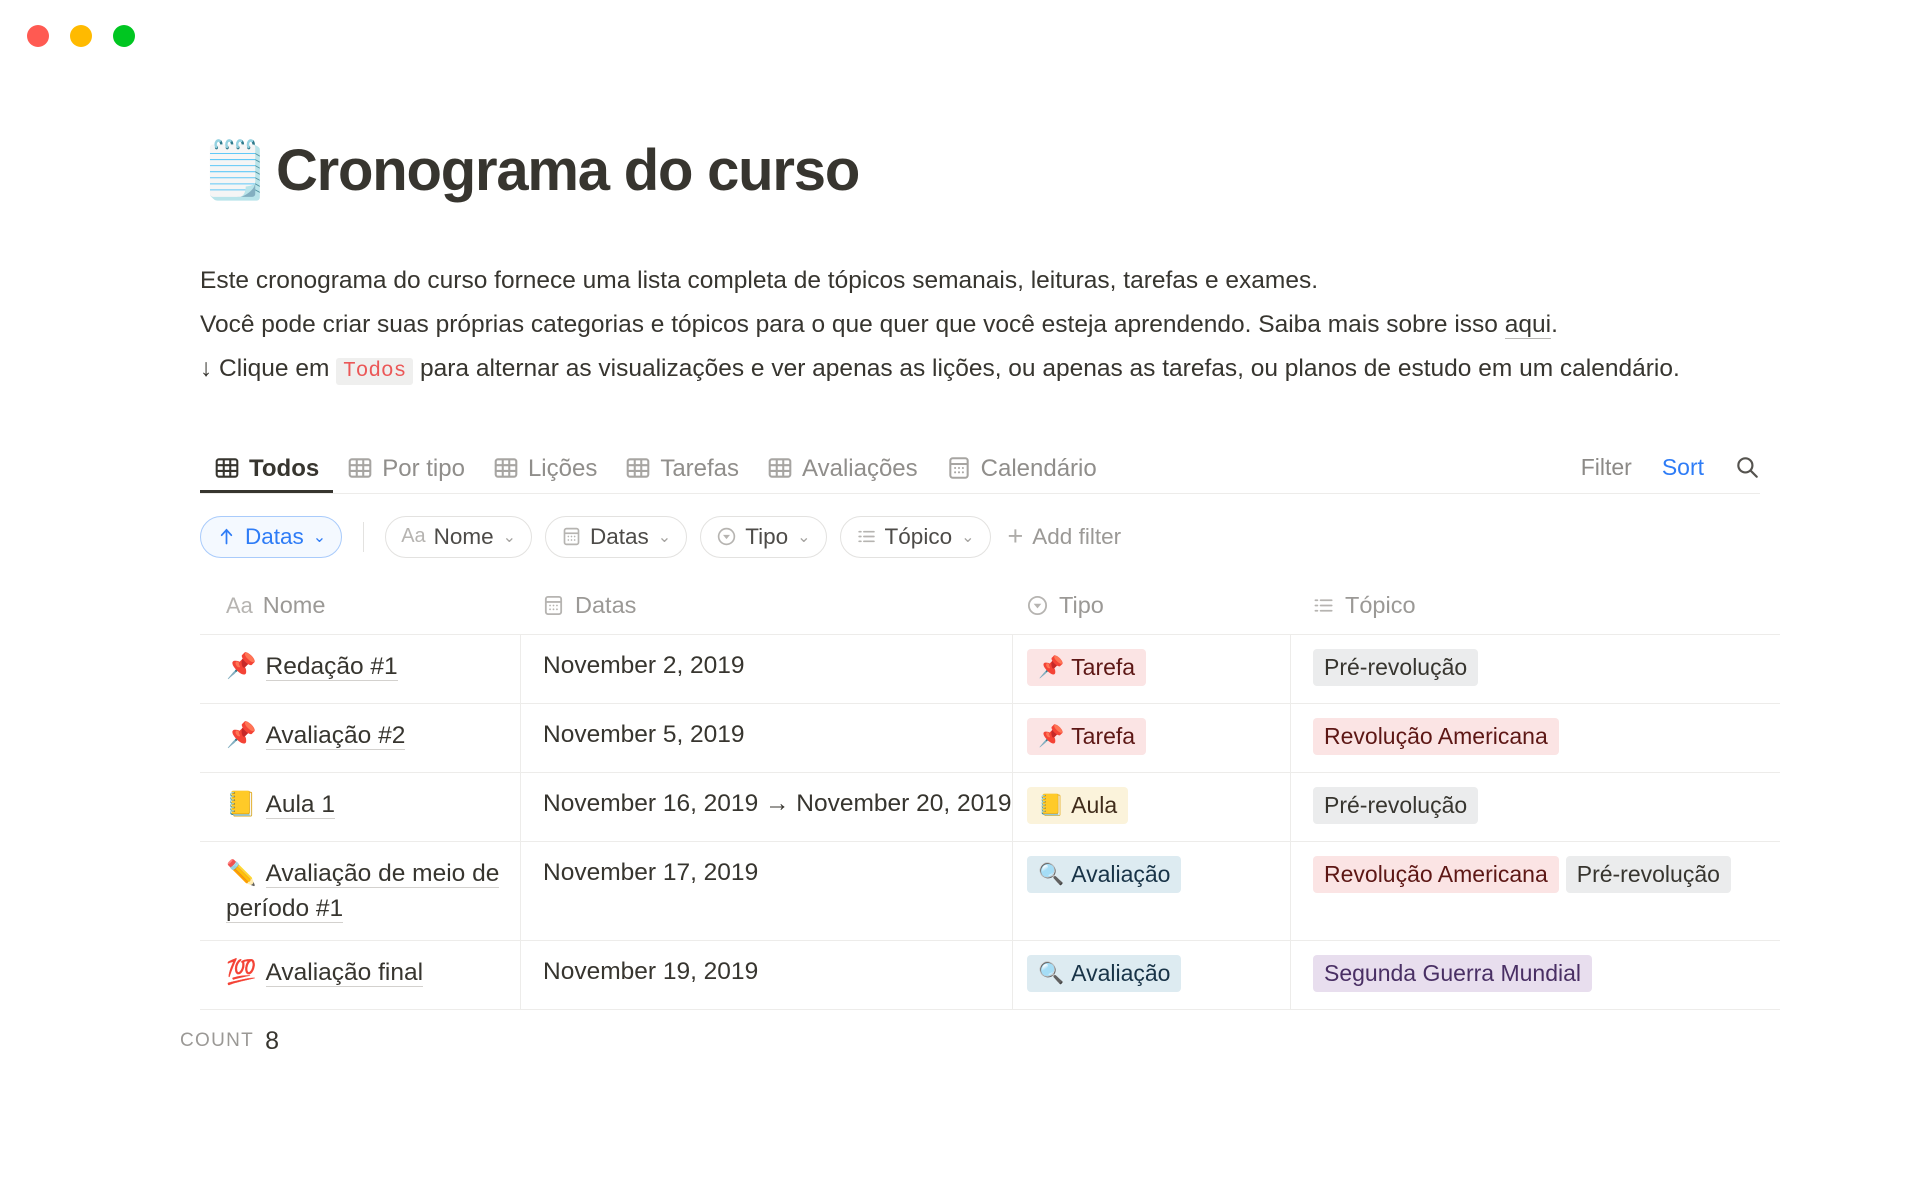  I want to click on row-title-link: Redação #1, so click(331, 666).